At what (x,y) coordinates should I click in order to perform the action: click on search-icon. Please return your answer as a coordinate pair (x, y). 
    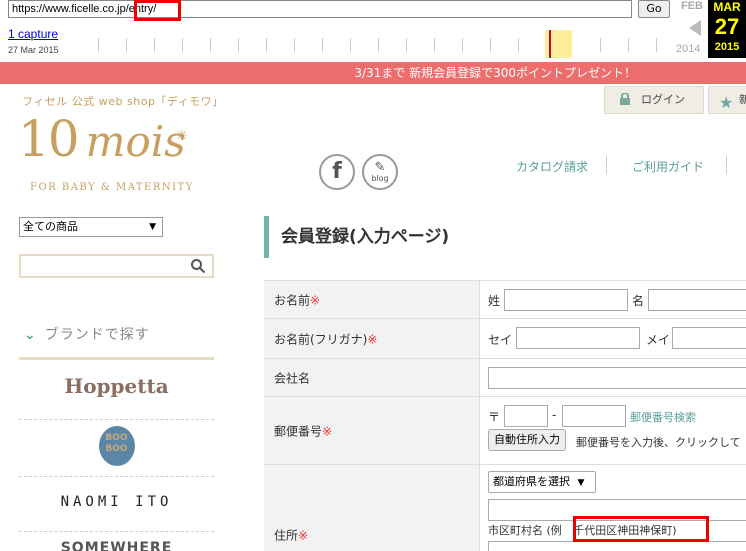
    Looking at the image, I should click on (198, 266).